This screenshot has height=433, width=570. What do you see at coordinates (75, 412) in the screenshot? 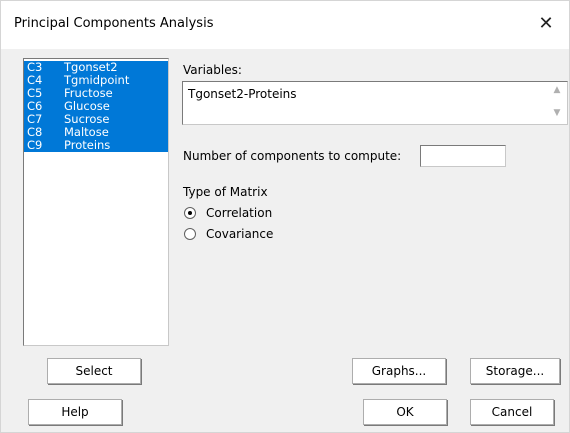
I see `help-button: Help` at bounding box center [75, 412].